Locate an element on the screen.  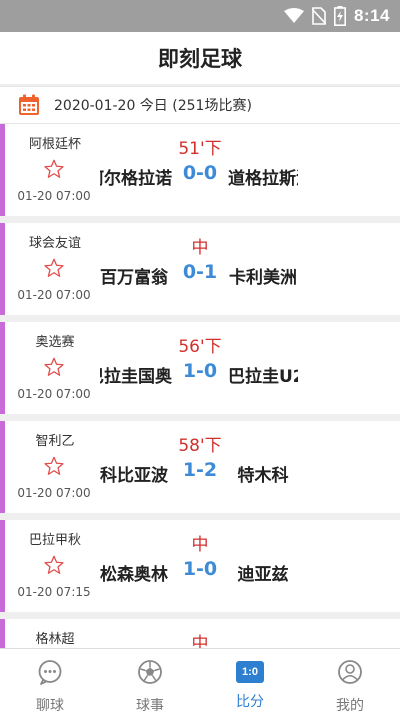
match-row: 格林超 中 is located at coordinates (200, 633).